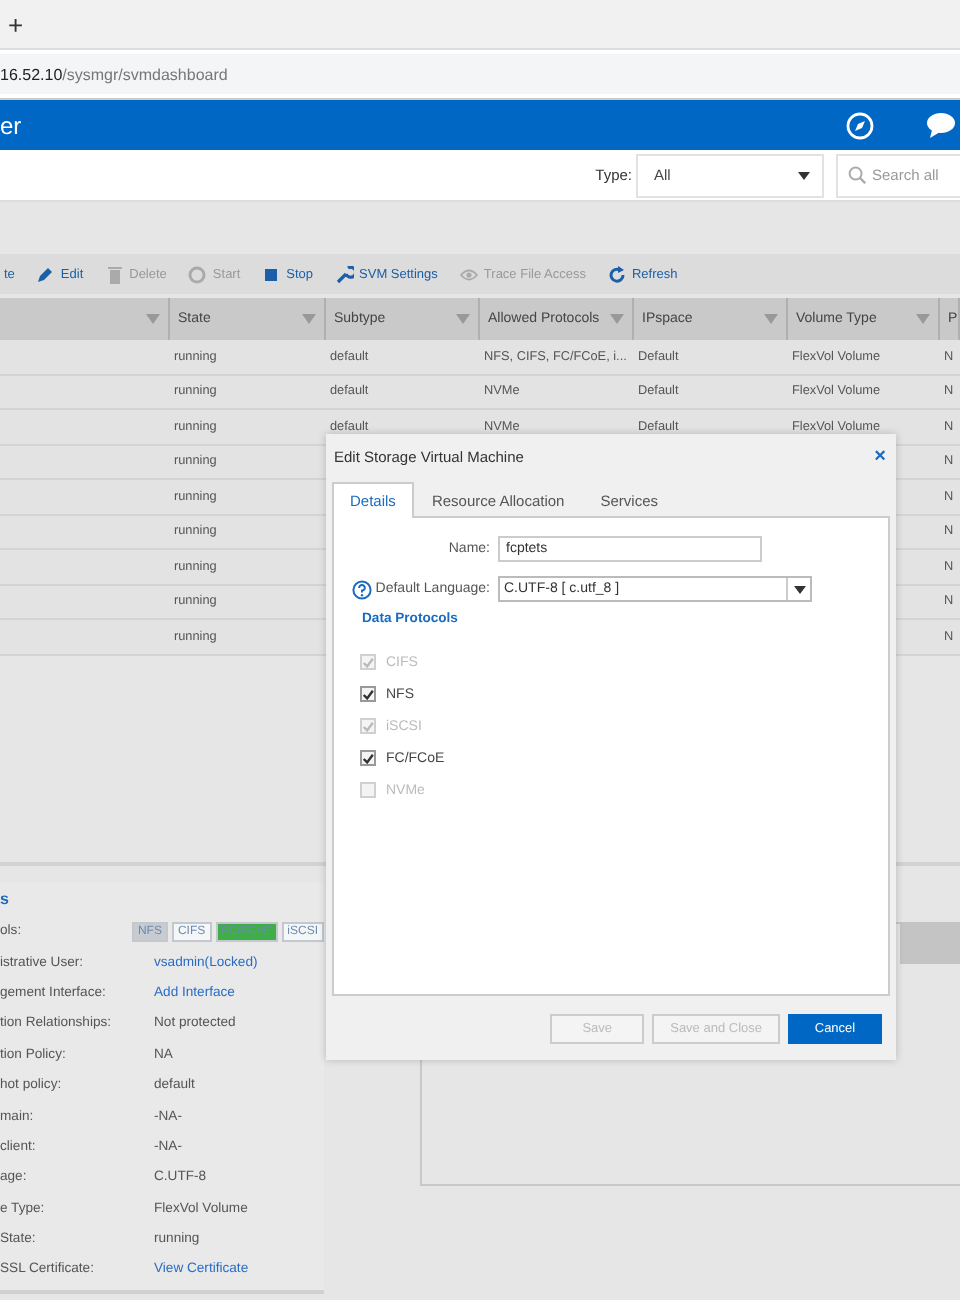 This screenshot has width=960, height=1300. I want to click on refresh-icon, so click(616, 274).